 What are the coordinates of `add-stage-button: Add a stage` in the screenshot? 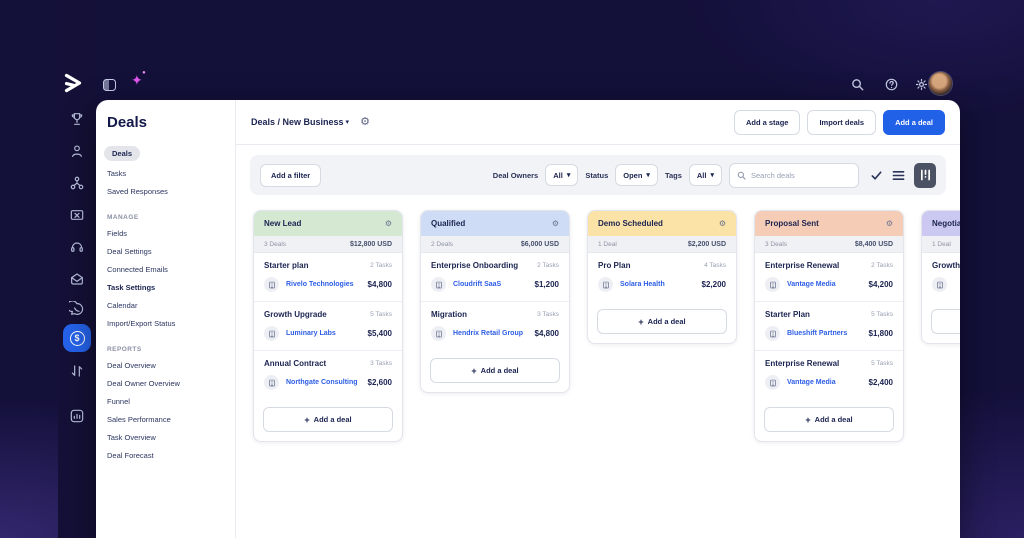 It's located at (767, 122).